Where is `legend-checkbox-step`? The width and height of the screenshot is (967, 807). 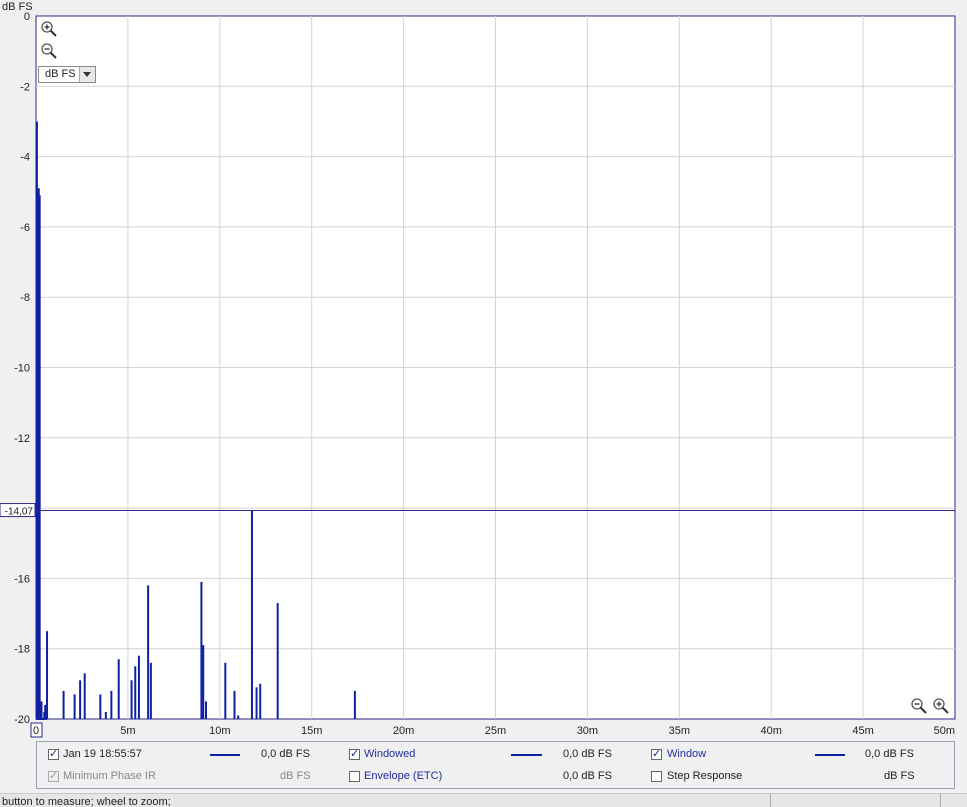
legend-checkbox-step is located at coordinates (656, 776).